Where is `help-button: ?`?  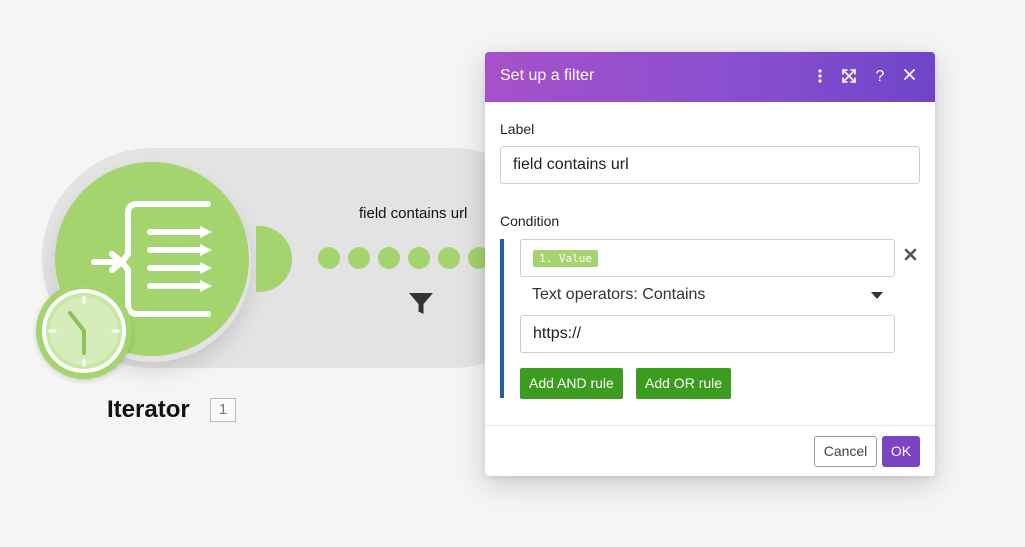
help-button: ? is located at coordinates (880, 77).